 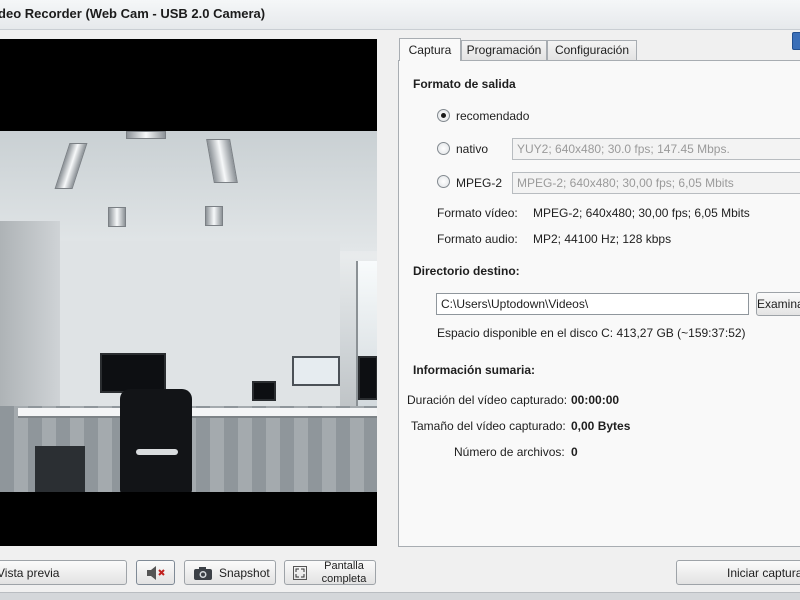 What do you see at coordinates (157, 452) in the screenshot?
I see `chair-armrest` at bounding box center [157, 452].